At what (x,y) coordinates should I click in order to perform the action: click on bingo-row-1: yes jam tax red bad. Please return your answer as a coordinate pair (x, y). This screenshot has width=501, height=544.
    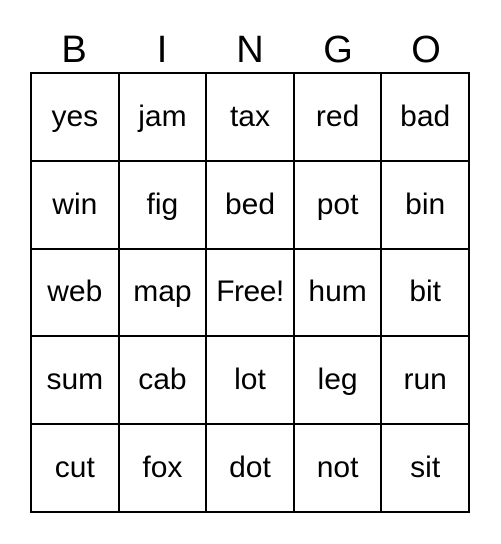
    Looking at the image, I should click on (250, 118).